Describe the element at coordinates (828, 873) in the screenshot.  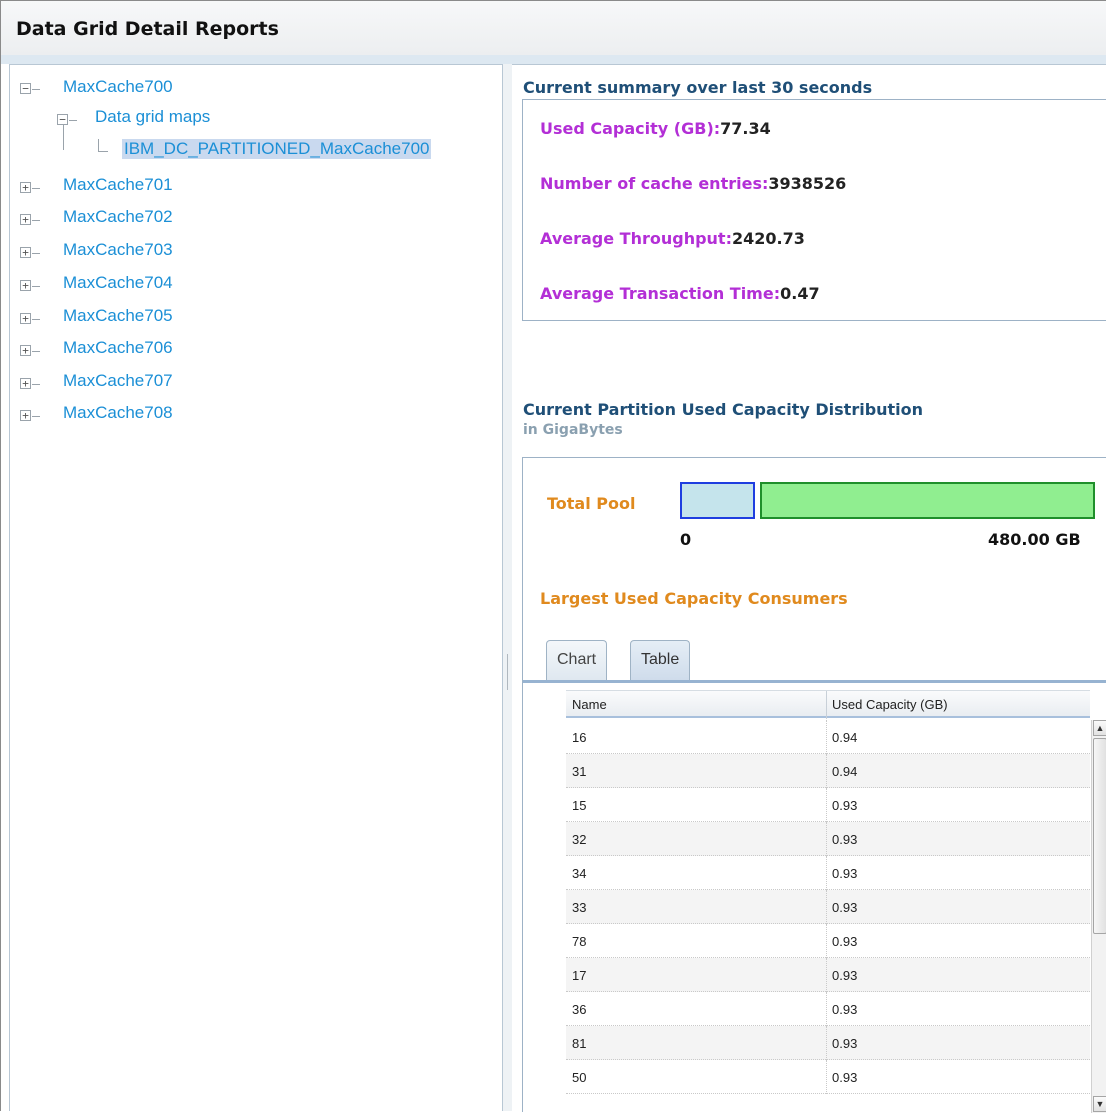
I see `table-row: 34 0.93` at that location.